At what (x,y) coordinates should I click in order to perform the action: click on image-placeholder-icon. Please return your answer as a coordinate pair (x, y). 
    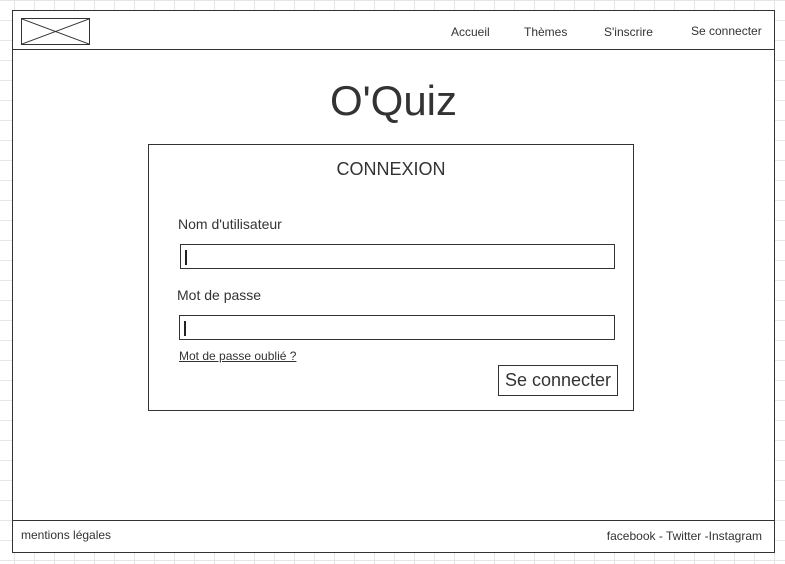
    Looking at the image, I should click on (55, 31).